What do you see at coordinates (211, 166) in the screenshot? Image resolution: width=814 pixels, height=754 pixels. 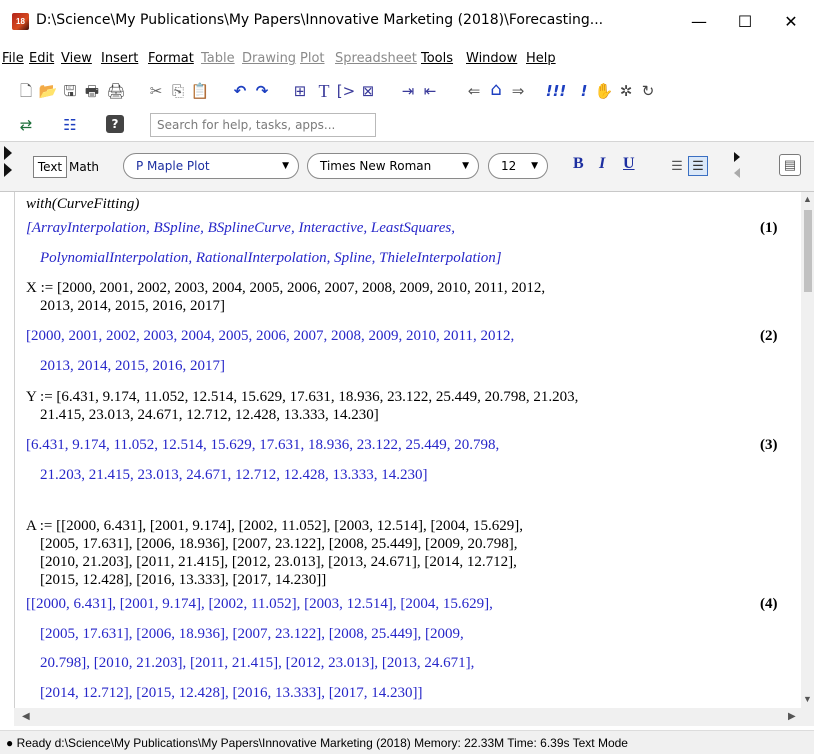 I see `style-dropdown: P Maple Plot ▼` at bounding box center [211, 166].